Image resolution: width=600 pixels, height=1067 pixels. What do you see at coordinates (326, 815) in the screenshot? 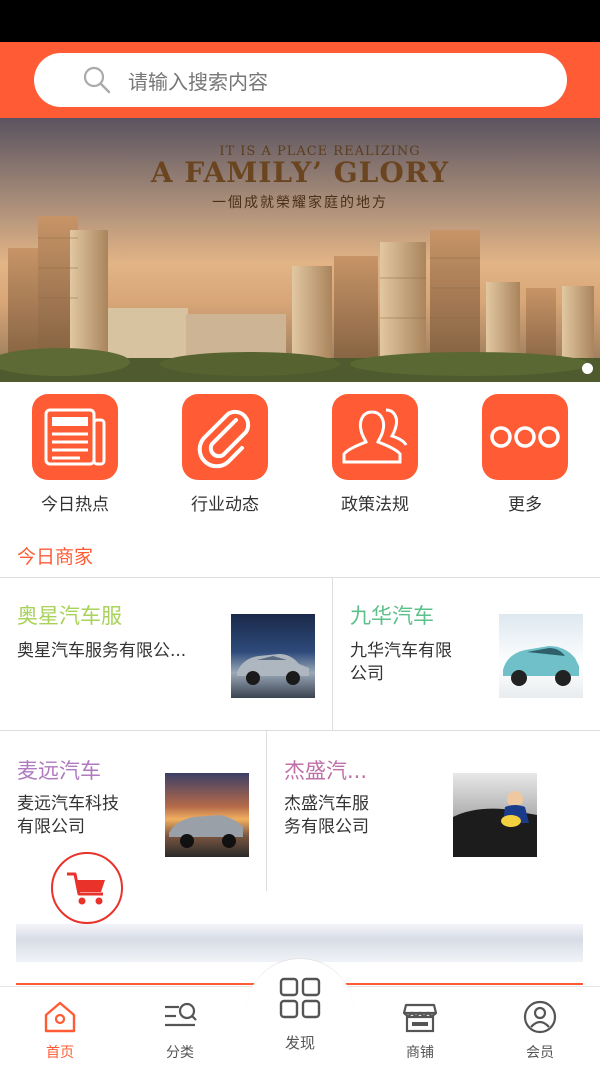
I see `shop-desc: 杰盛汽车服 务有限公司` at bounding box center [326, 815].